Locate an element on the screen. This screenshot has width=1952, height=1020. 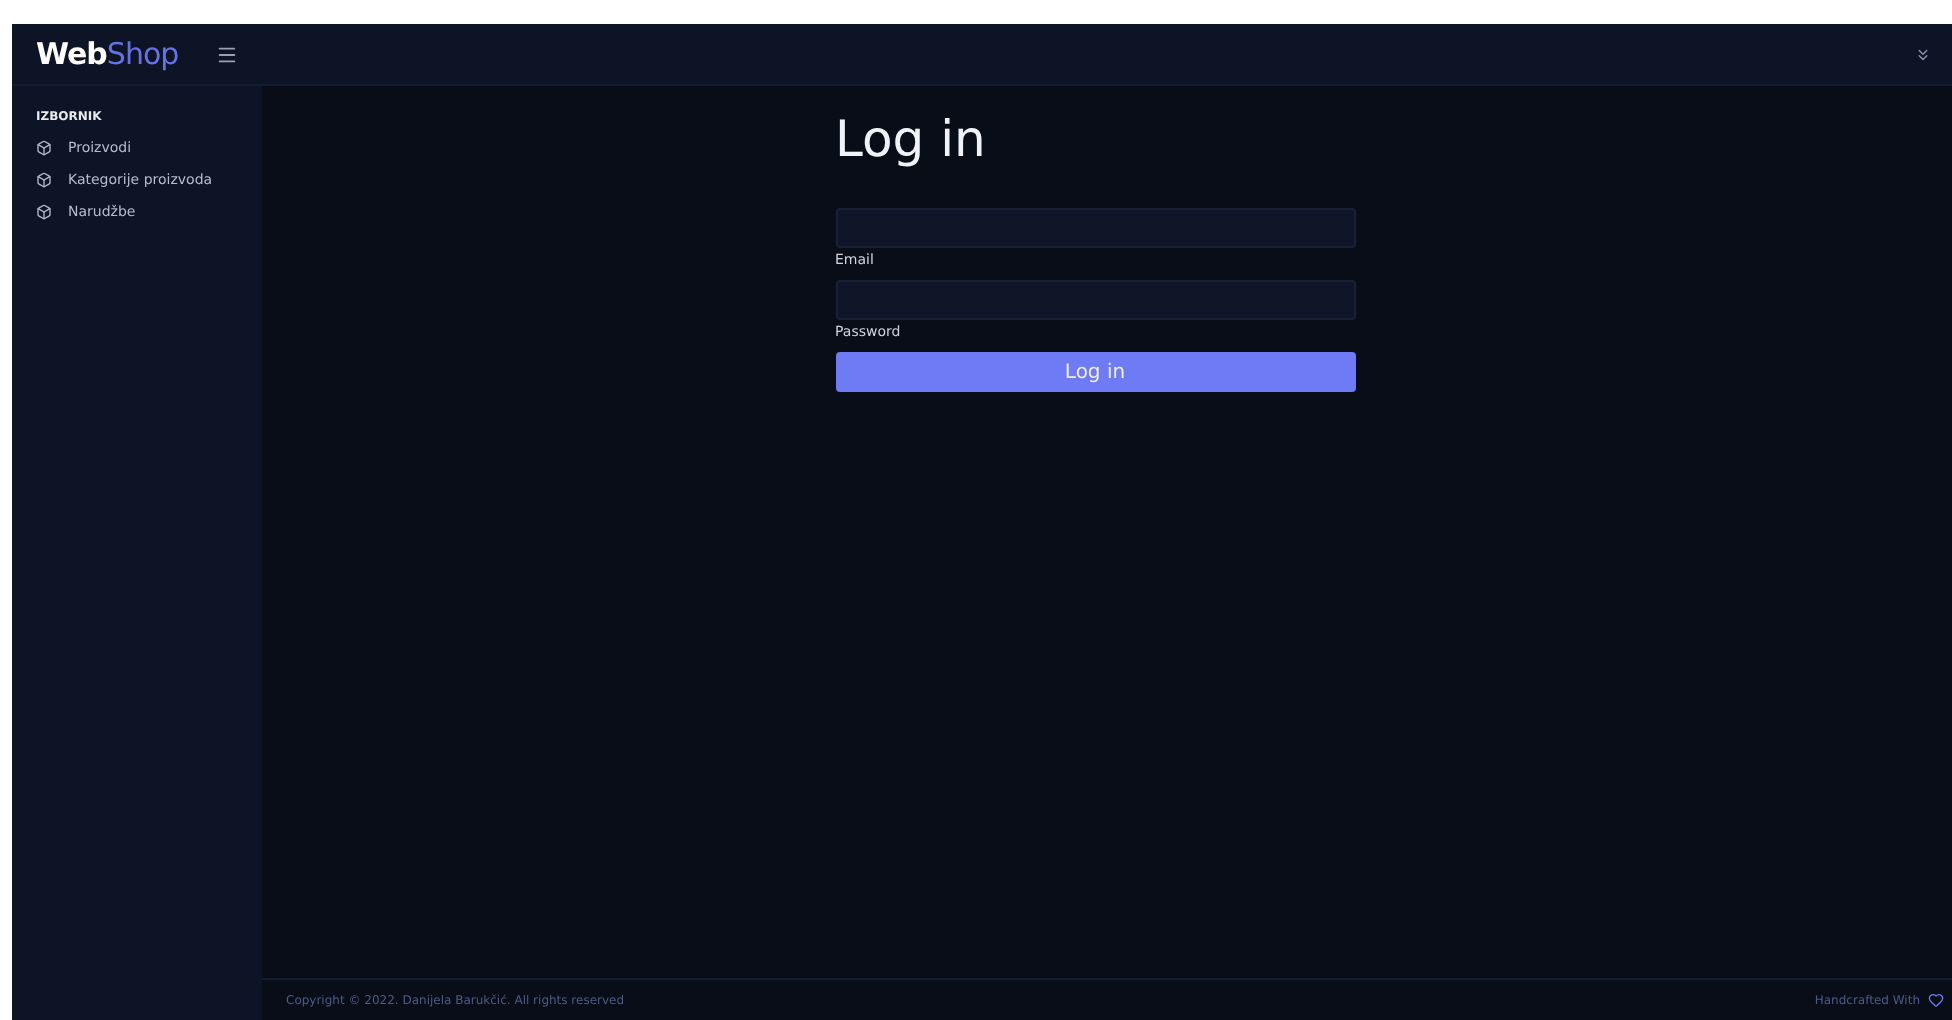
heart-icon is located at coordinates (1936, 1000).